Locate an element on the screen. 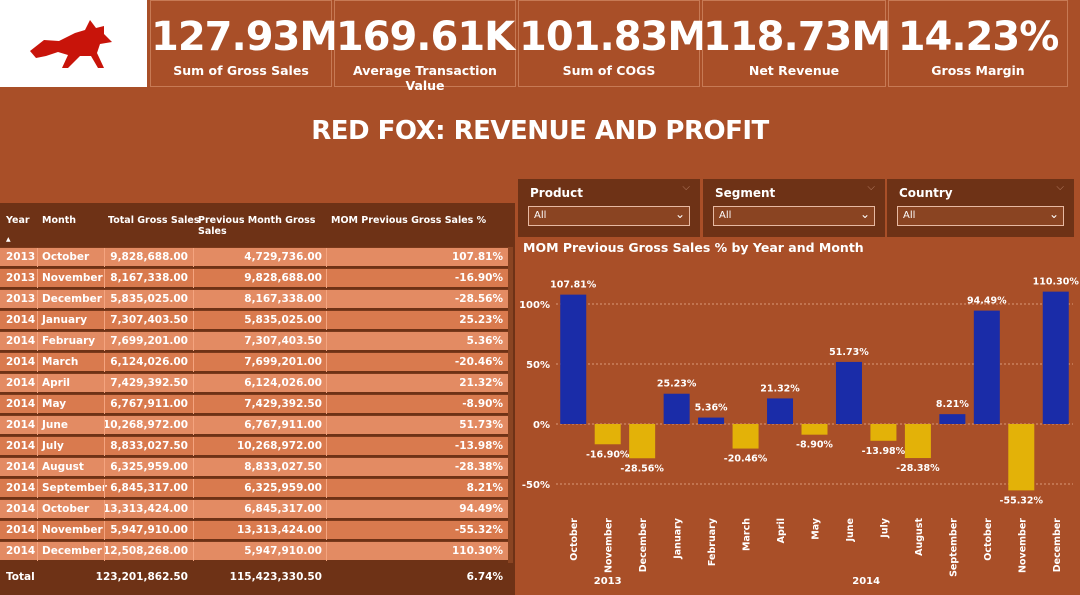  table-row: 2014 June 10,268,972.00 6,767,911.00 51.73% is located at coordinates (254, 425).